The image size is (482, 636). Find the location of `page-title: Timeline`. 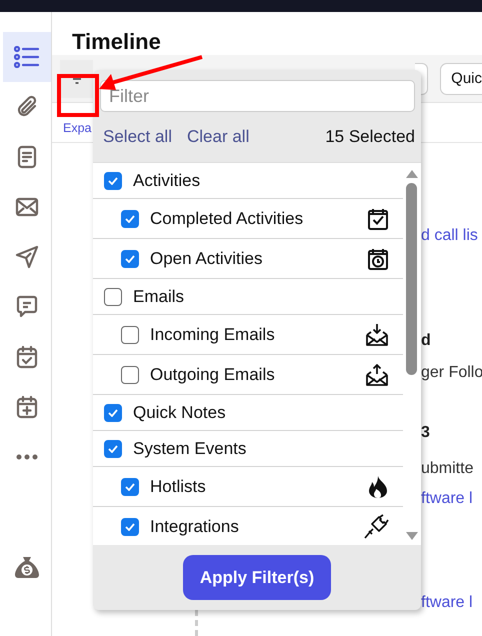

page-title: Timeline is located at coordinates (116, 41).